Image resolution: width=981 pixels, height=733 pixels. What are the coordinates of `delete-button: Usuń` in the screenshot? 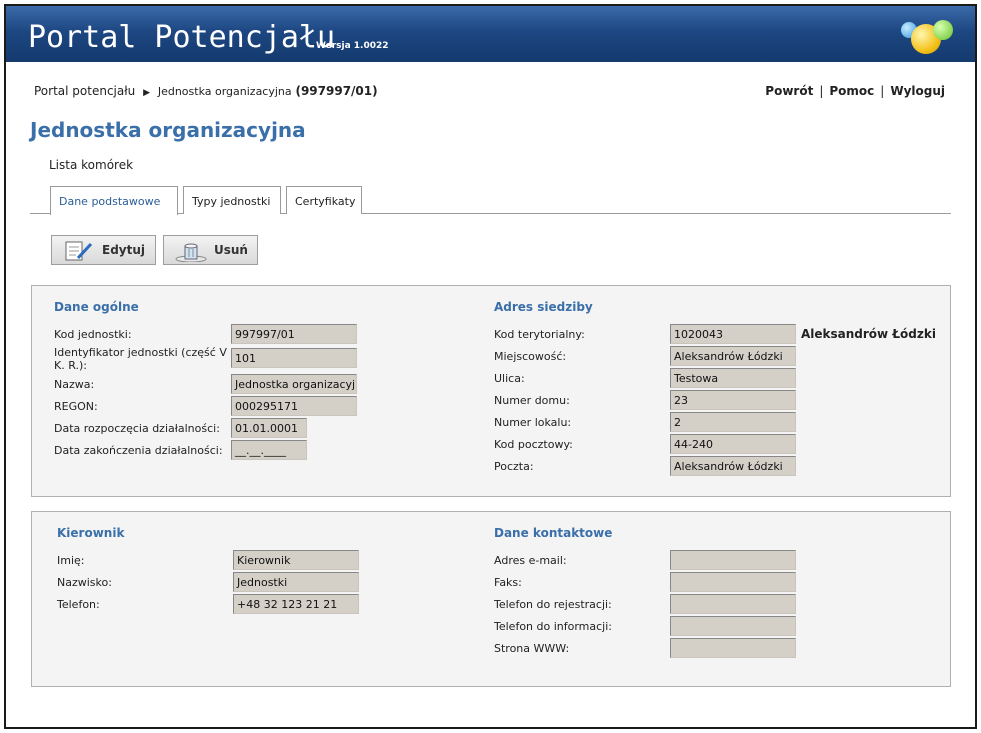 It's located at (210, 250).